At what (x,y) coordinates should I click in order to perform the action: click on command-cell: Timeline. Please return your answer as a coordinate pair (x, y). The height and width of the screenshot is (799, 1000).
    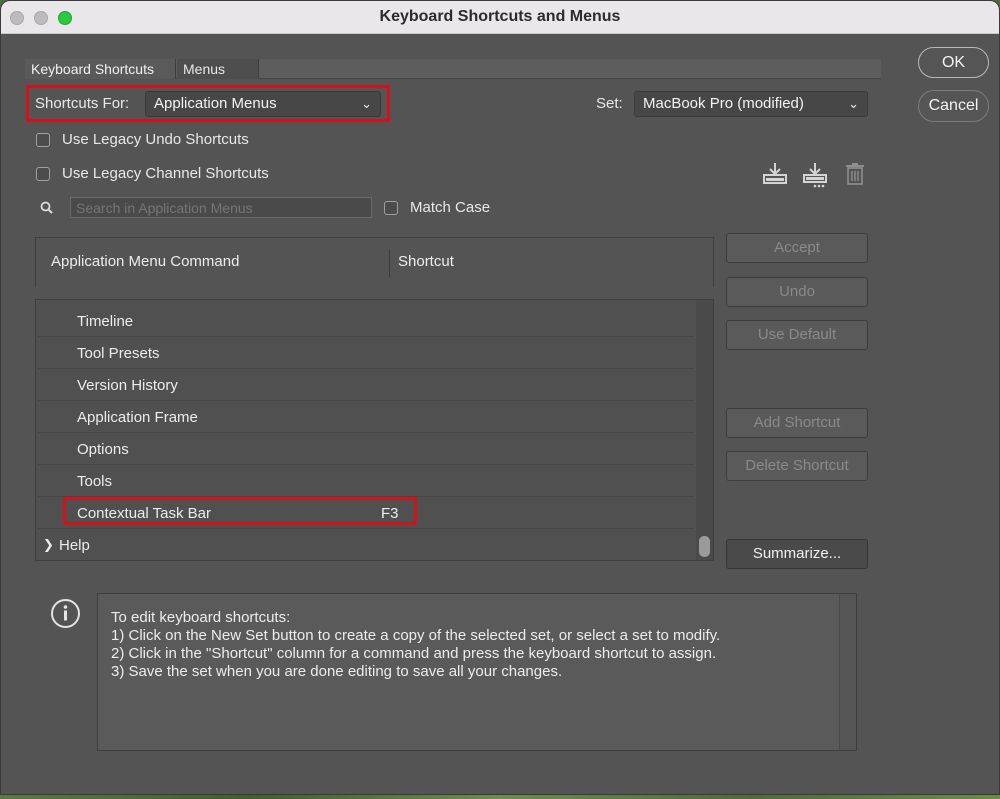
    Looking at the image, I should click on (105, 321).